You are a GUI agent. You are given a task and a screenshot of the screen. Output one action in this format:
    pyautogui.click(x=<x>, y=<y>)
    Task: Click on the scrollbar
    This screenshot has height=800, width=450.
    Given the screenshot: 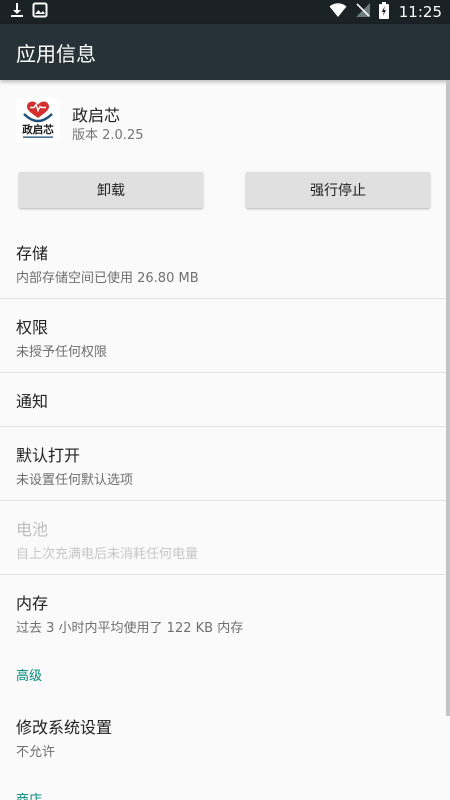 What is the action you would take?
    pyautogui.click(x=448, y=398)
    